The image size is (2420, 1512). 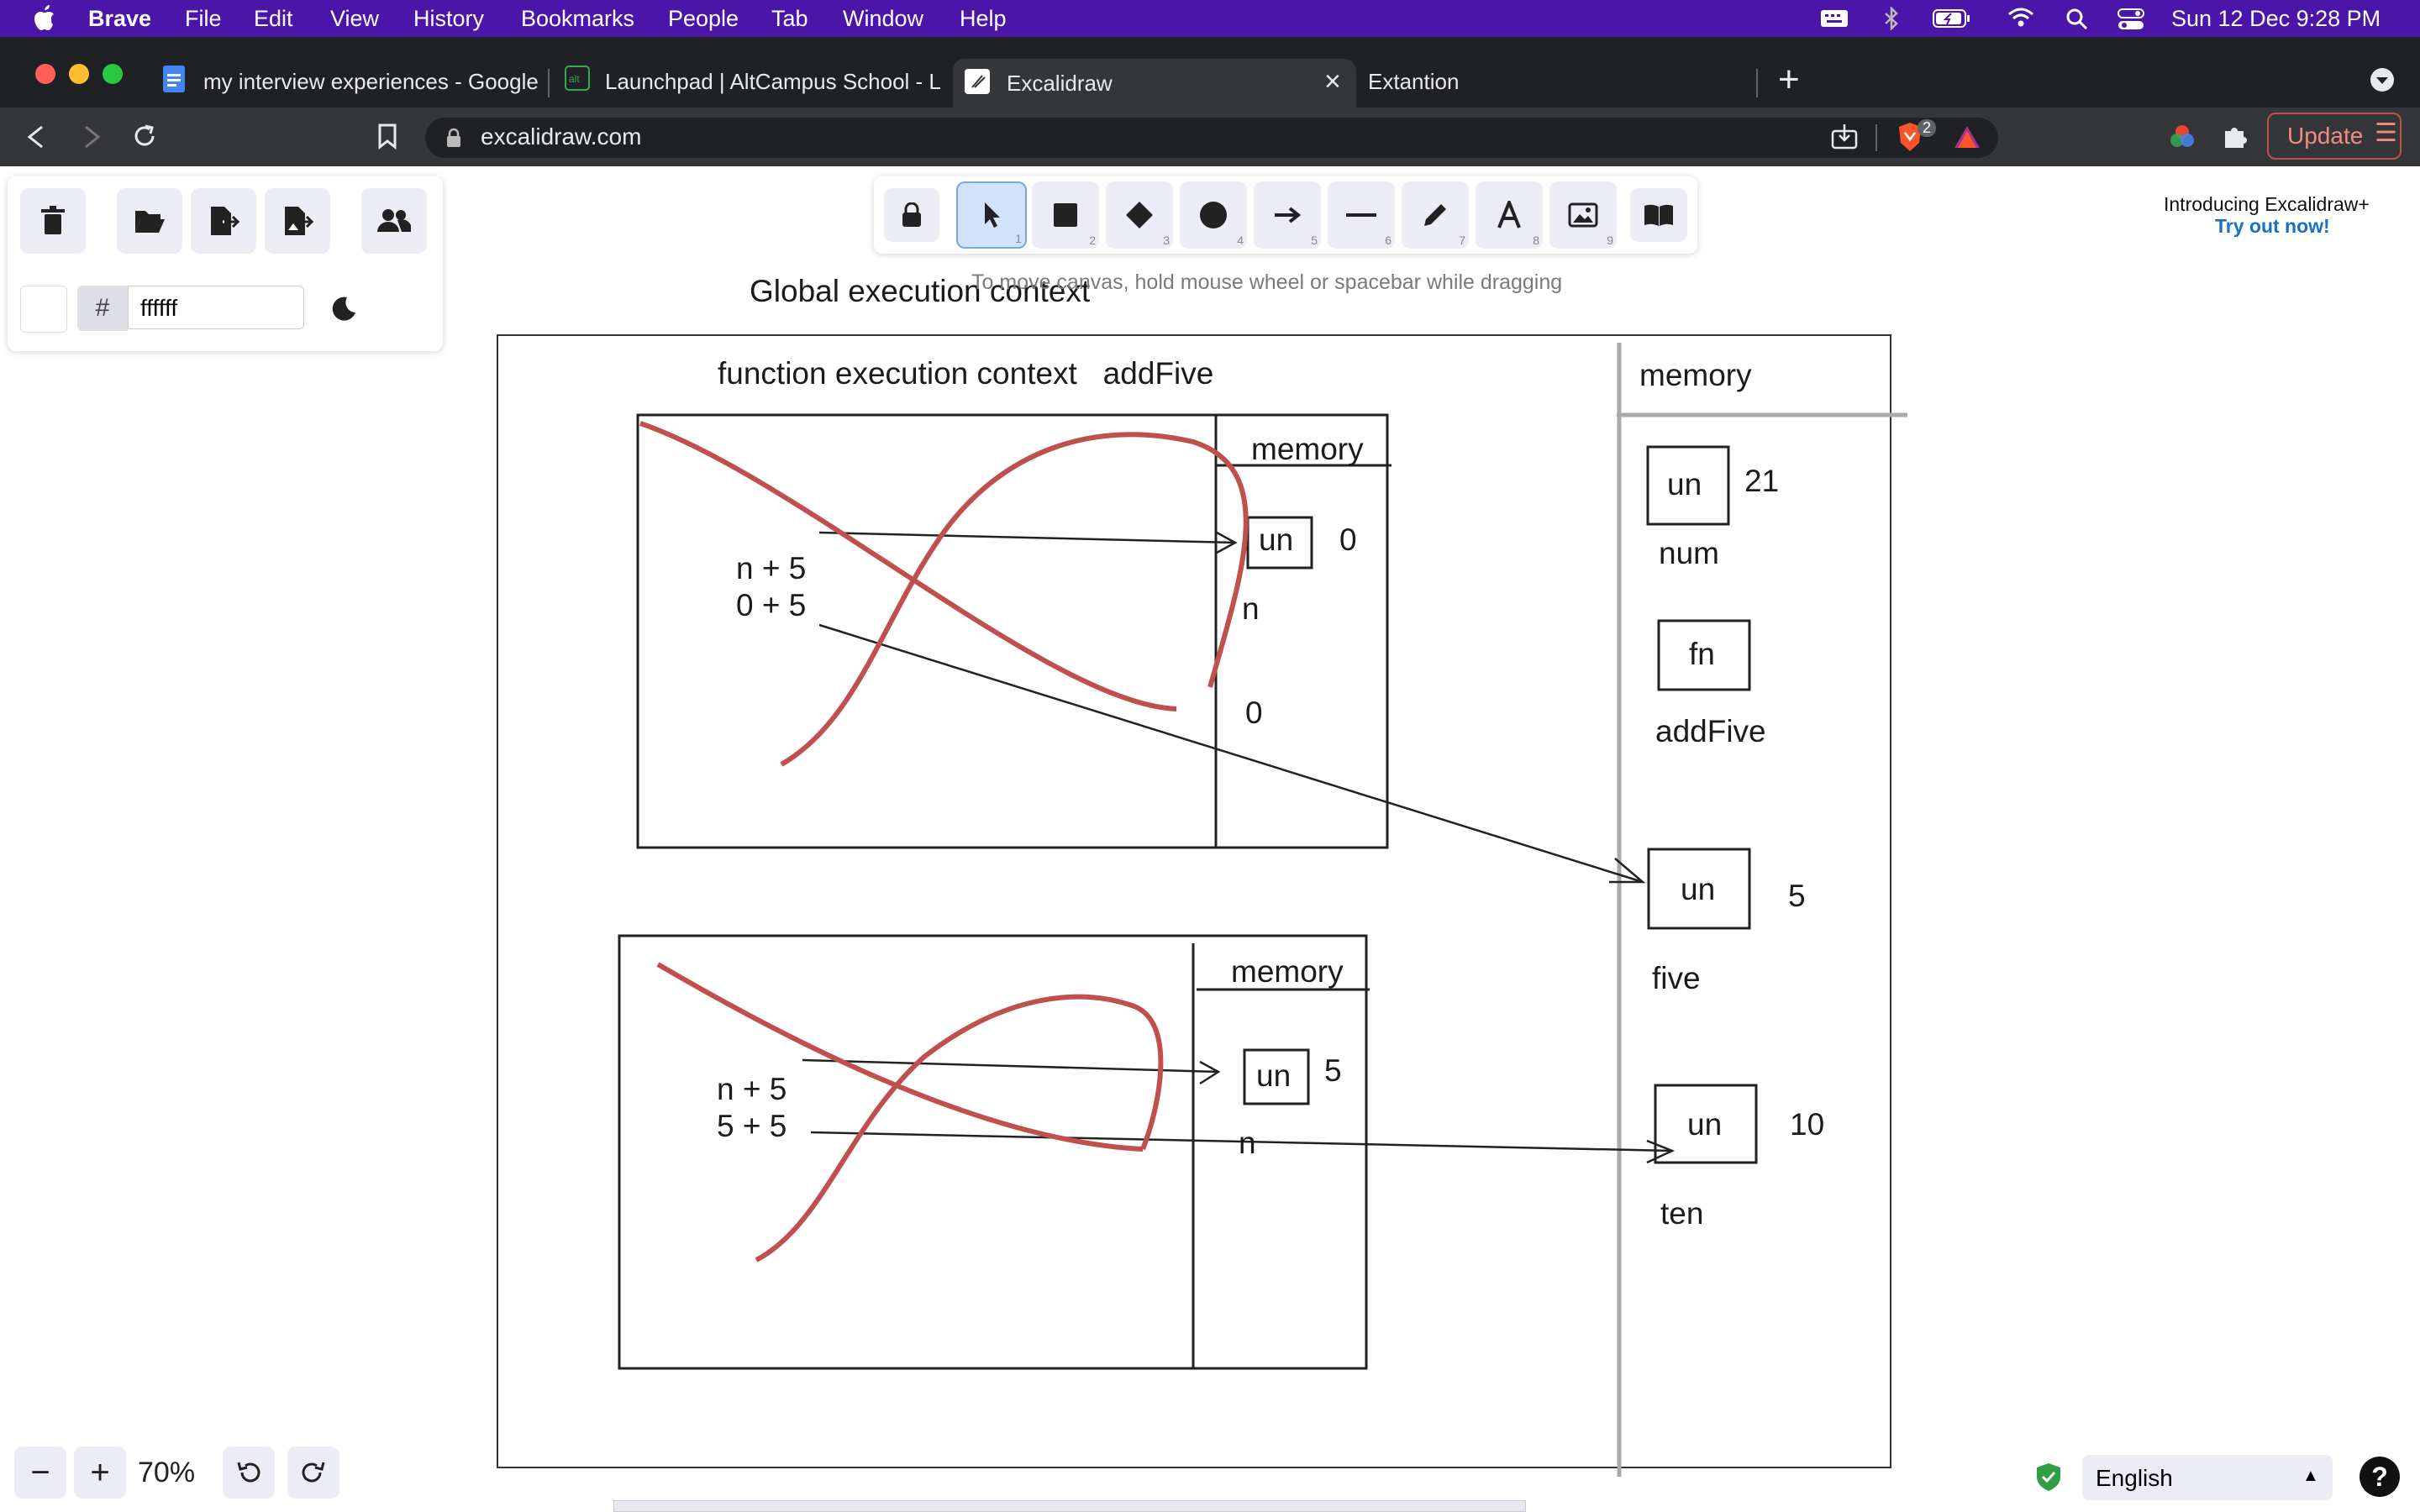 What do you see at coordinates (394, 221) in the screenshot?
I see `live-collaboration-button` at bounding box center [394, 221].